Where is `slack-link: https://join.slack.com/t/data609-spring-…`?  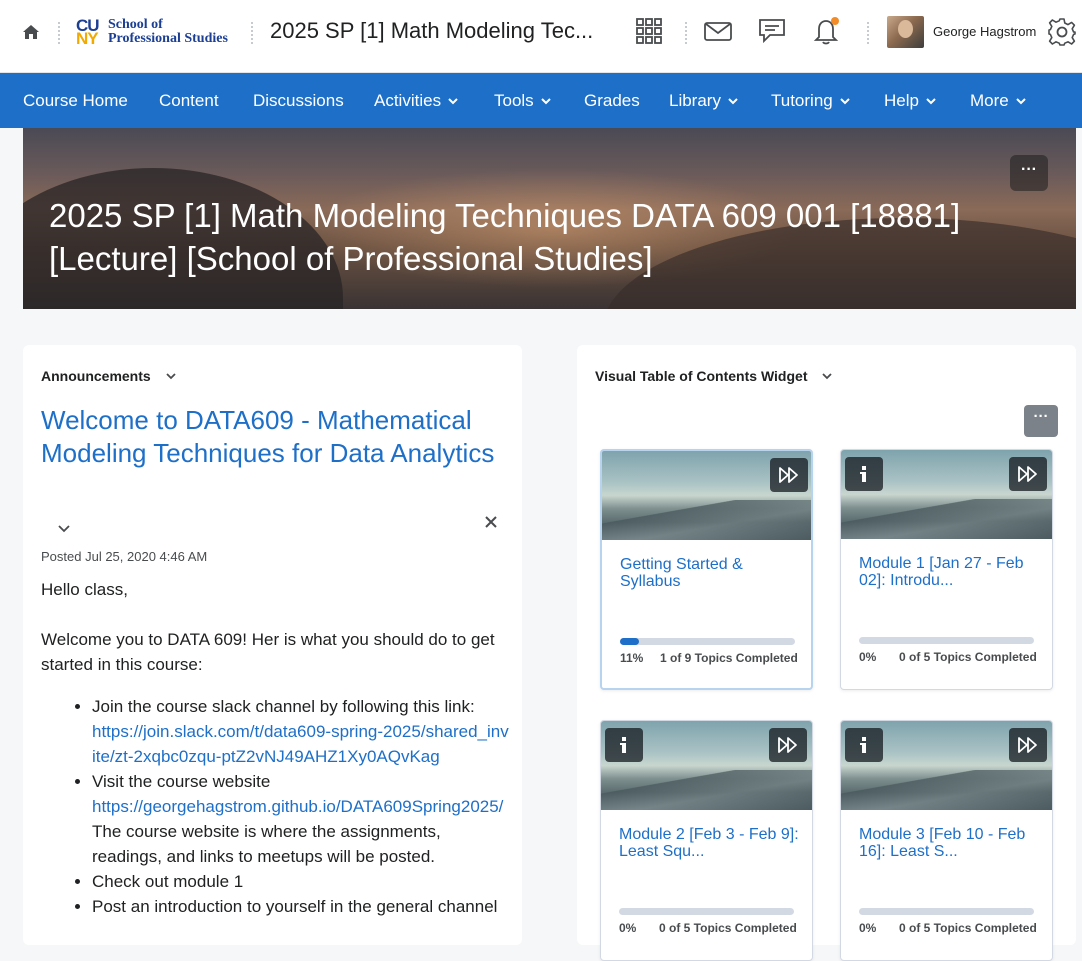 slack-link: https://join.slack.com/t/data609-spring-… is located at coordinates (300, 744).